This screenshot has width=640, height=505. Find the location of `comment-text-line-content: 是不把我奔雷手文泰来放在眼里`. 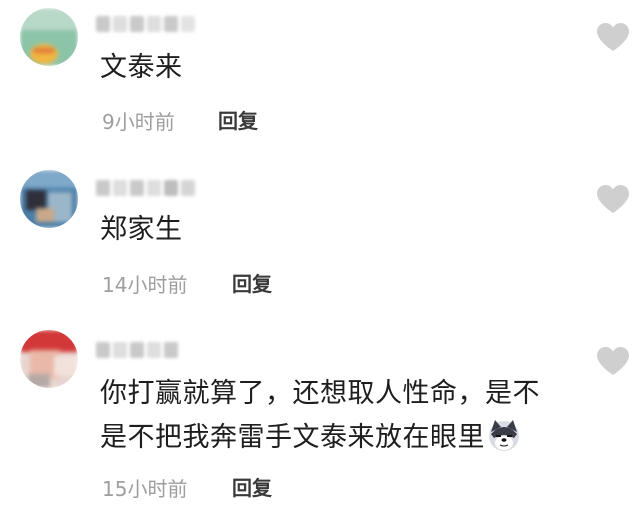

comment-text-line-content: 是不把我奔雷手文泰来放在眼里 is located at coordinates (292, 437).